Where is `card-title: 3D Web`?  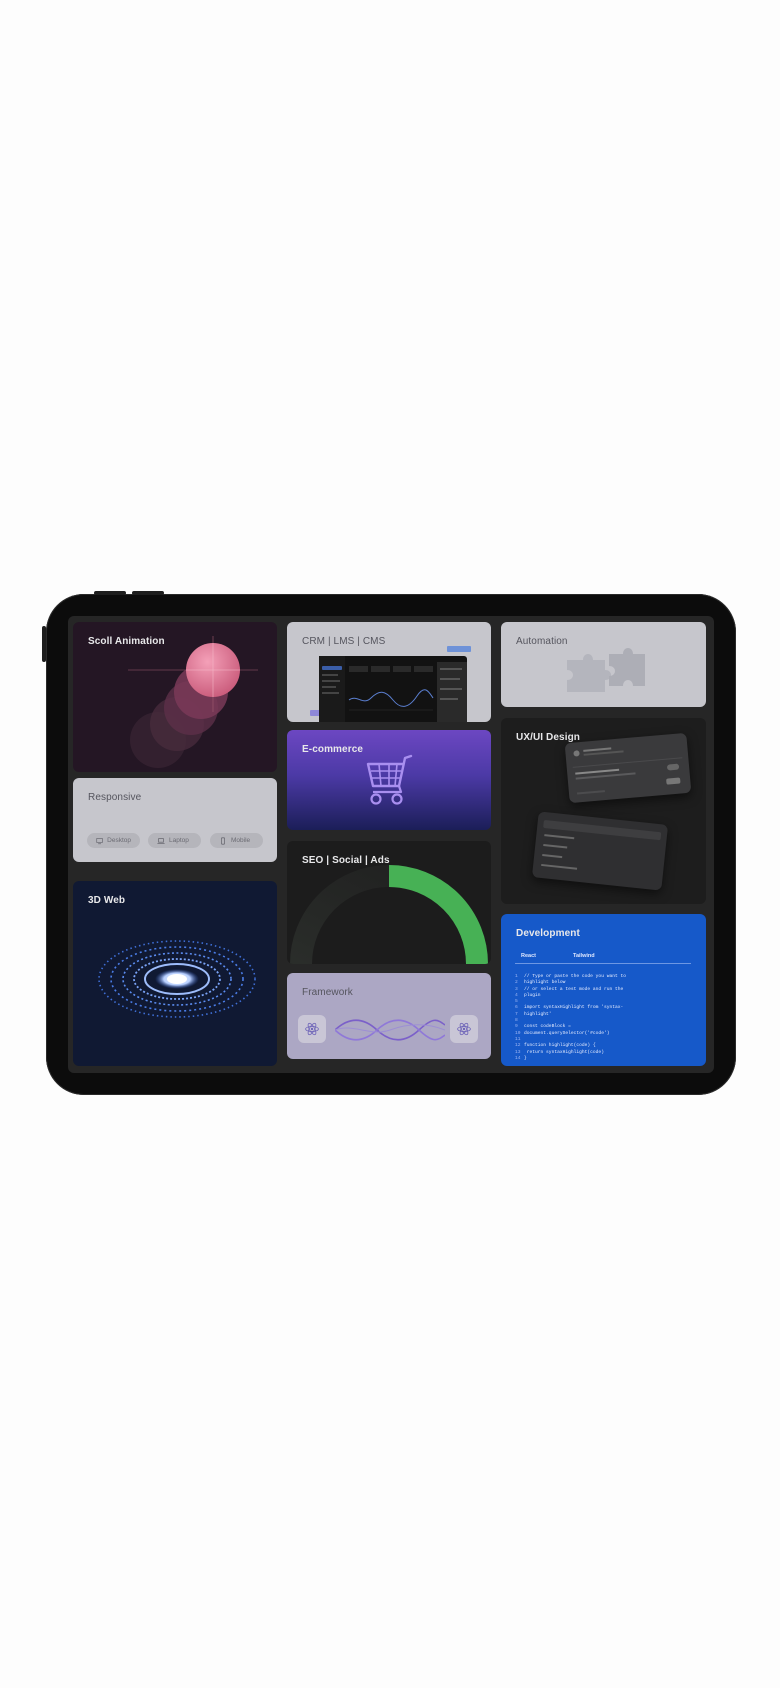
card-title: 3D Web is located at coordinates (107, 900).